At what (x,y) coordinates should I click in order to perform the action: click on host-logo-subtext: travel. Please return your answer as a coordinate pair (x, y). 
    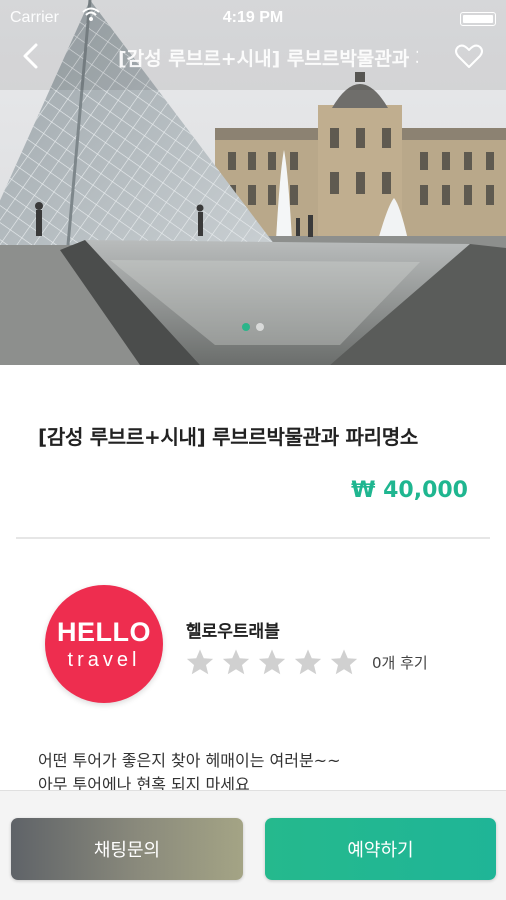
    Looking at the image, I should click on (104, 660).